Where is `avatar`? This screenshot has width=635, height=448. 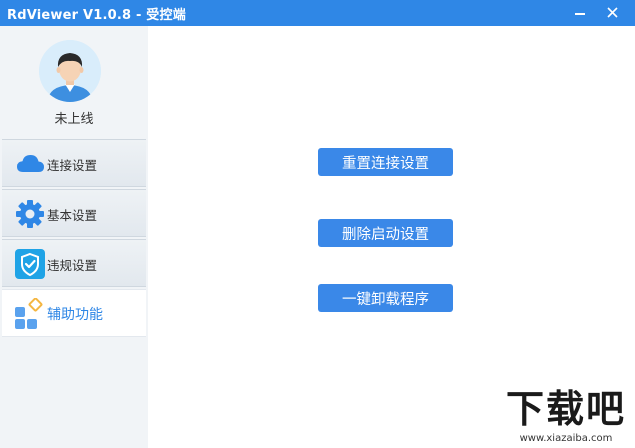
avatar is located at coordinates (70, 71).